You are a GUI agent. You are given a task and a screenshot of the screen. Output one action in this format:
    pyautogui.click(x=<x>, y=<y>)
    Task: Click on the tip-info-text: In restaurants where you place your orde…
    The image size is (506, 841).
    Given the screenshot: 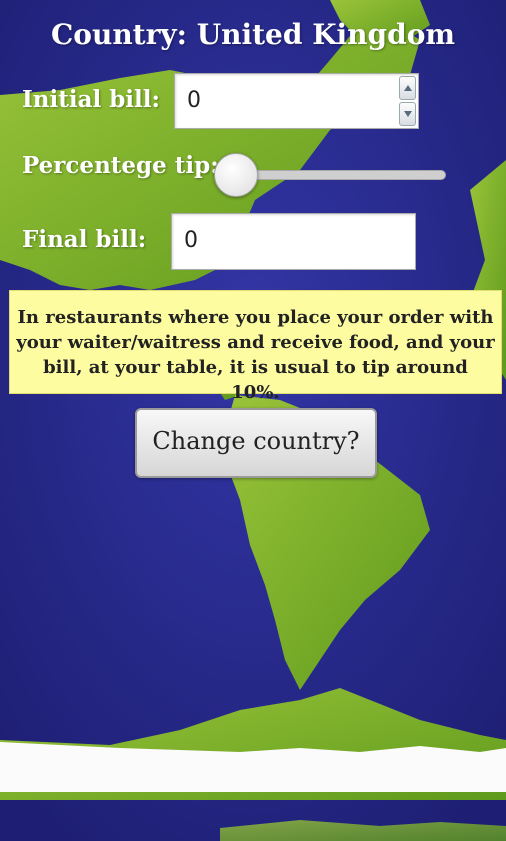 What is the action you would take?
    pyautogui.click(x=255, y=355)
    